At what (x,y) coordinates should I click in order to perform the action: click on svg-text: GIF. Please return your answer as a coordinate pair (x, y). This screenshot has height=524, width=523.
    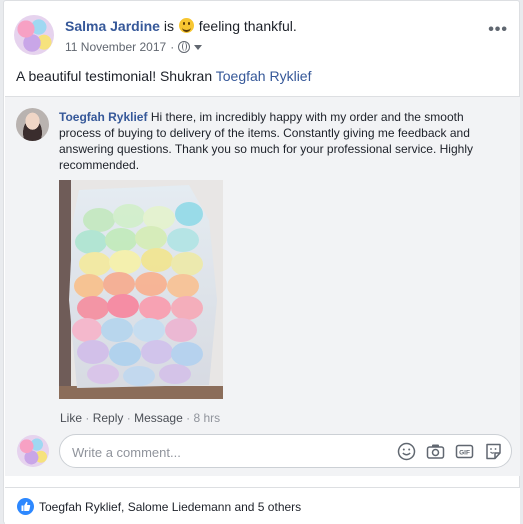
    Looking at the image, I should click on (464, 453).